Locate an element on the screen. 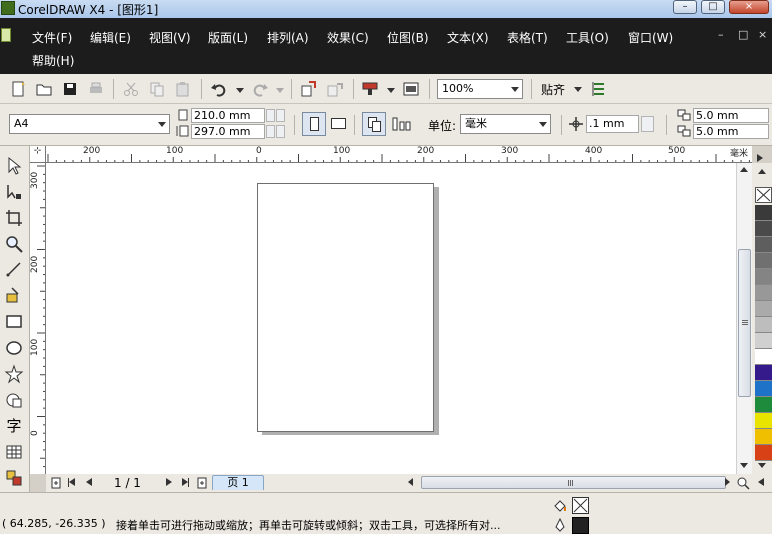 Image resolution: width=772 pixels, height=534 pixels. table-tool-icon is located at coordinates (14, 452).